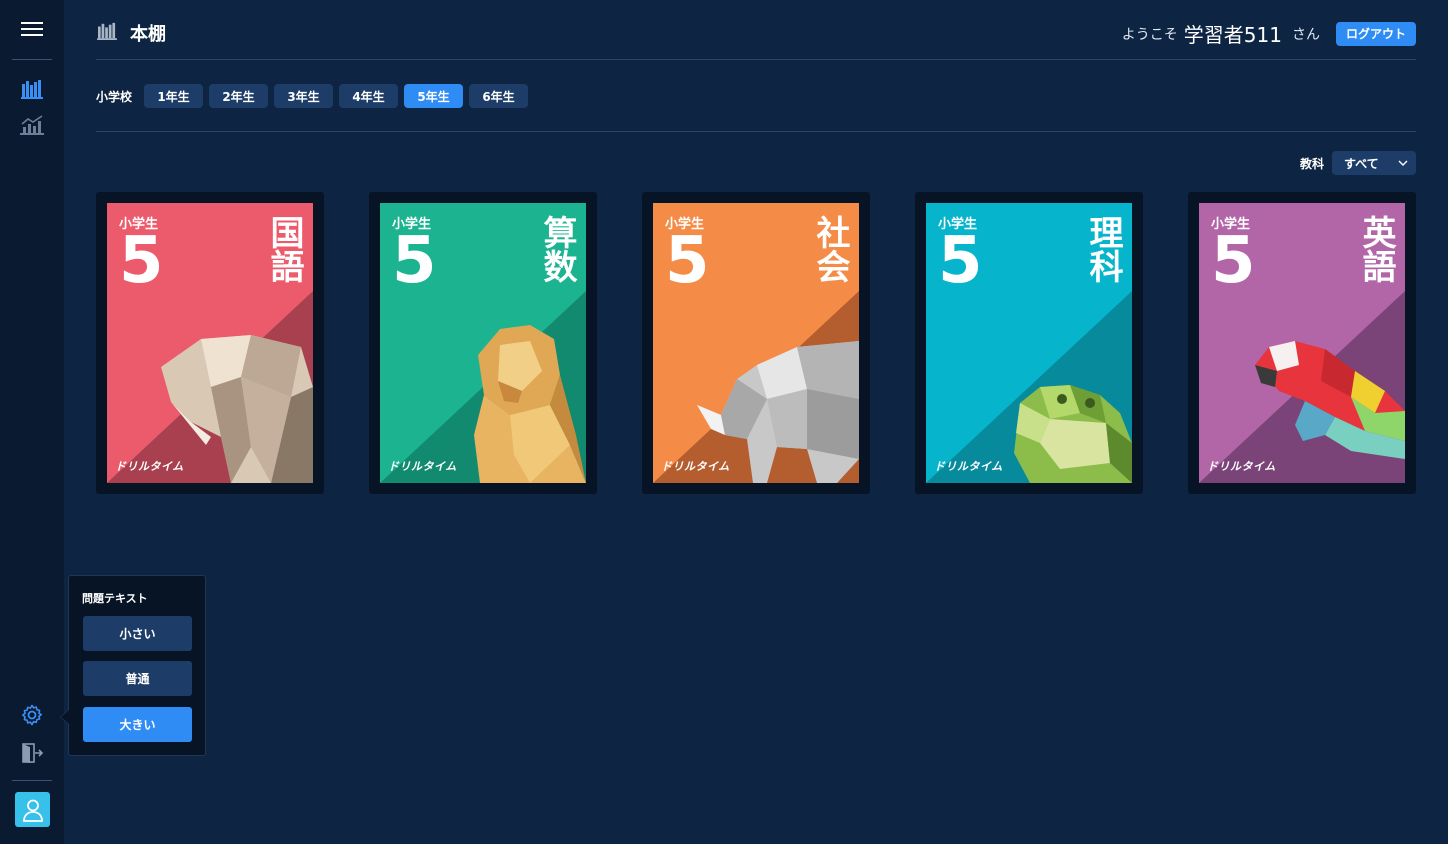  I want to click on book-math: 小学生 5 算数 ドリルタイム, so click(483, 343).